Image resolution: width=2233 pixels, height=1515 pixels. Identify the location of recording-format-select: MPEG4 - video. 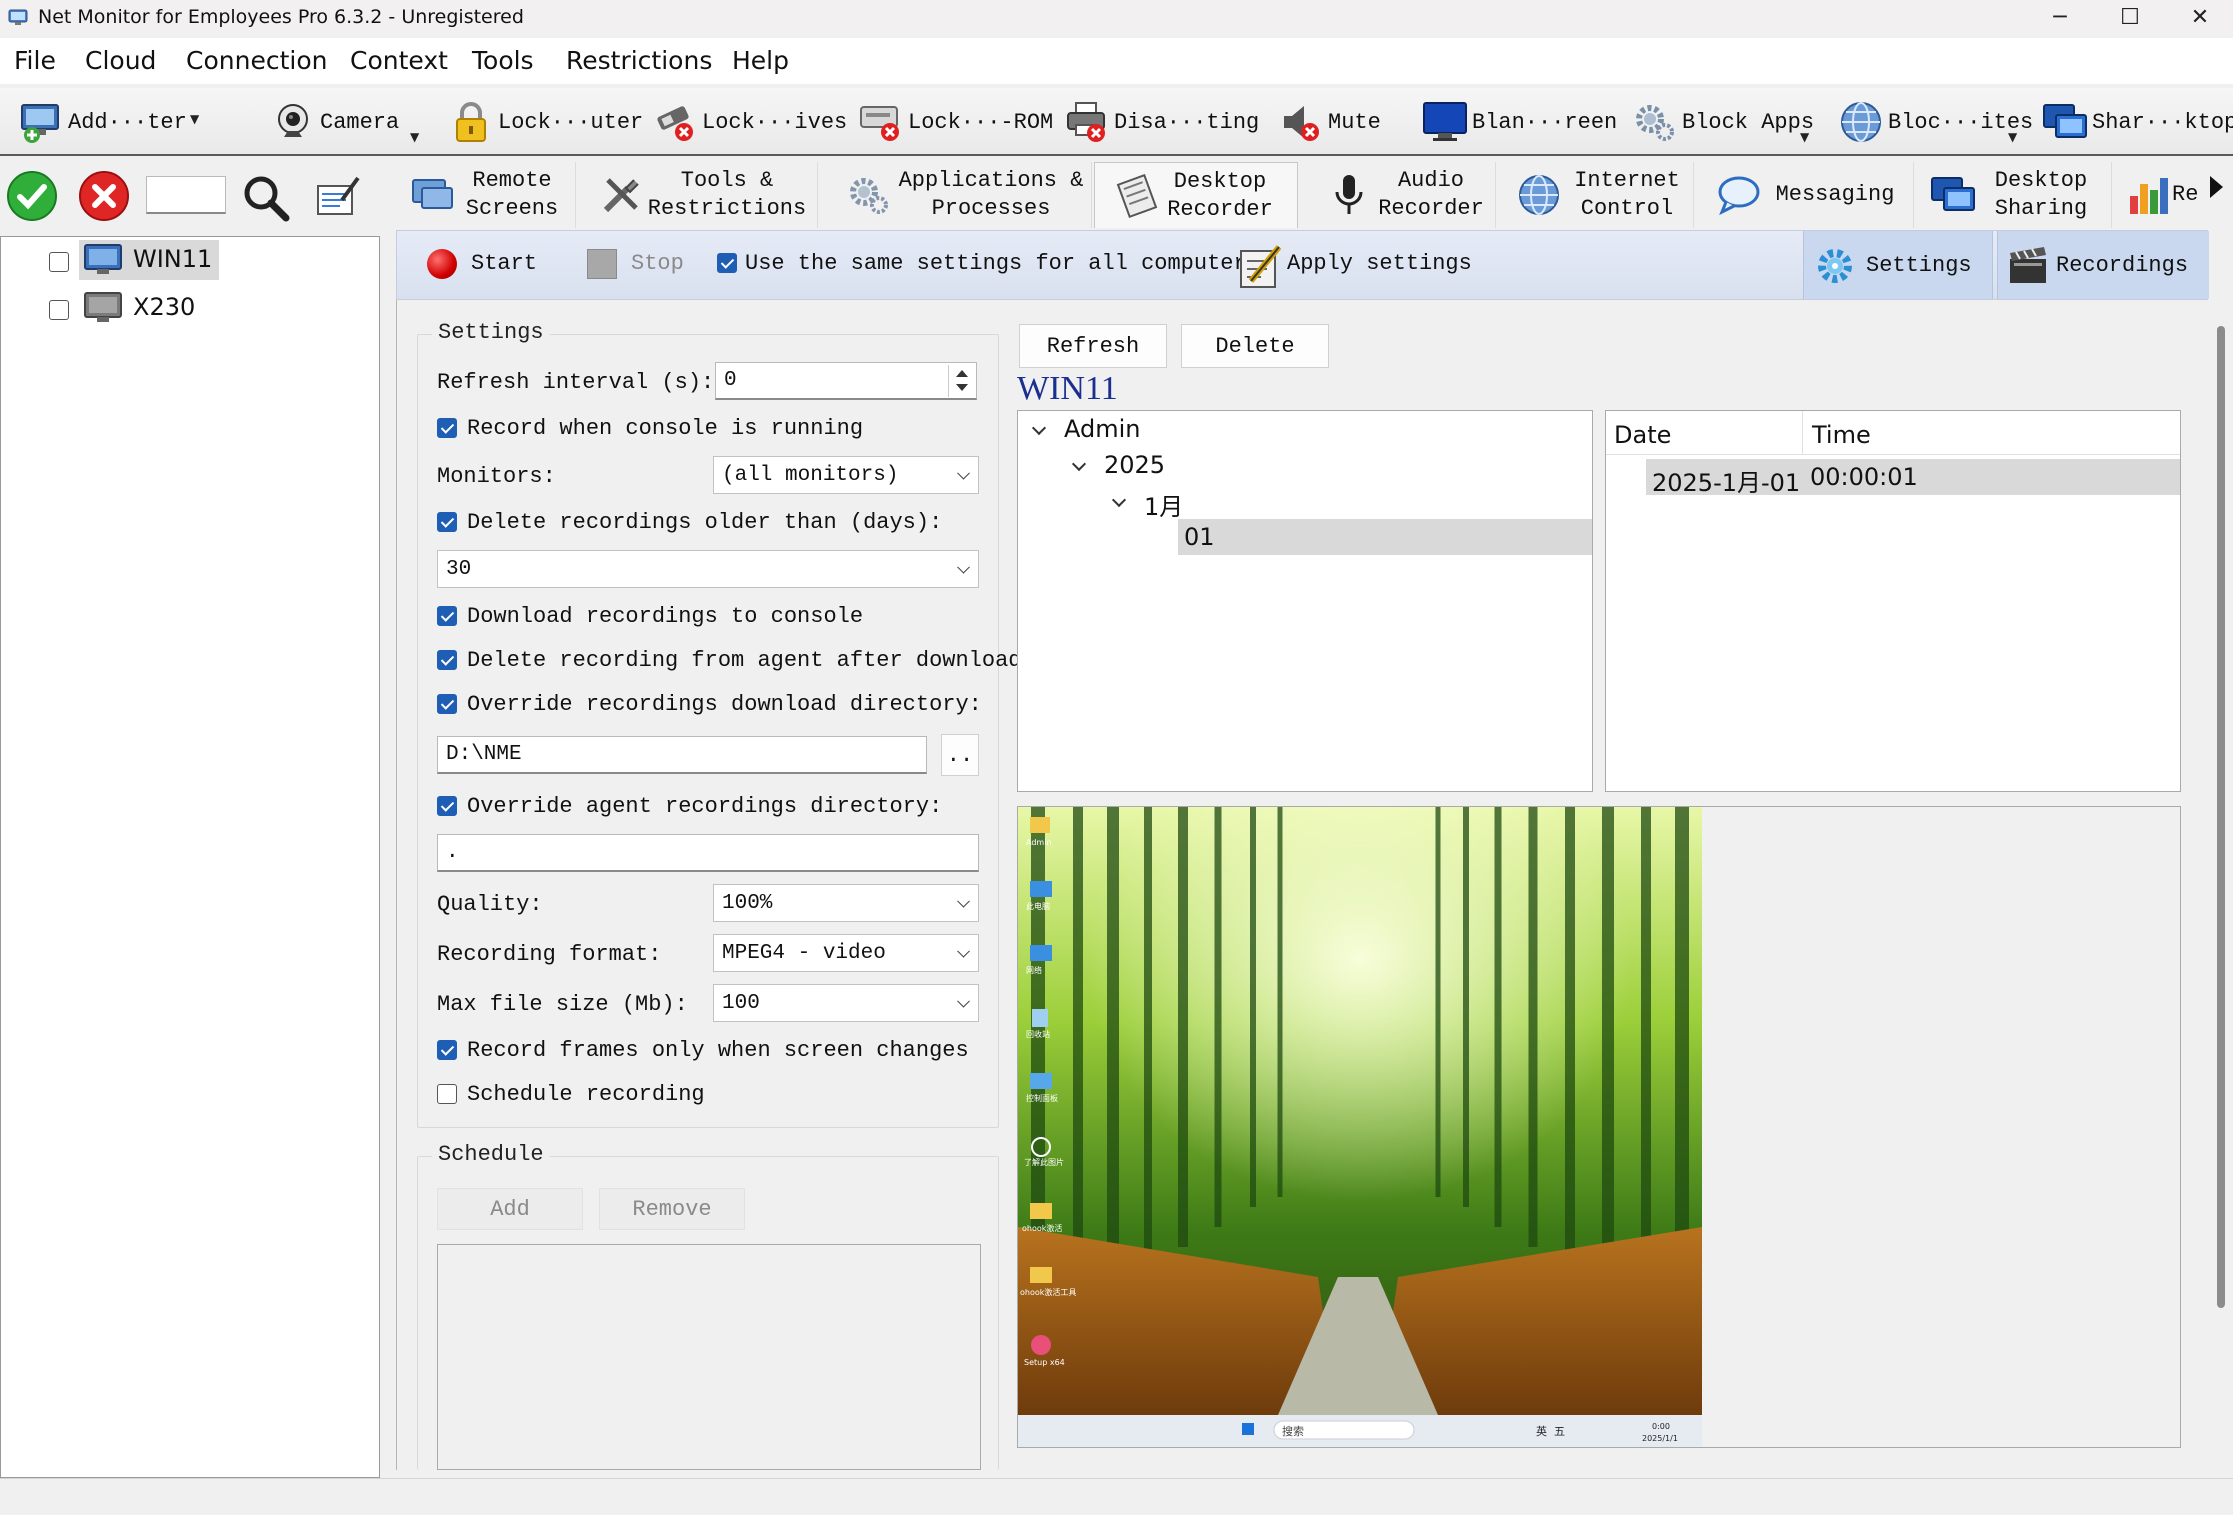
(846, 953).